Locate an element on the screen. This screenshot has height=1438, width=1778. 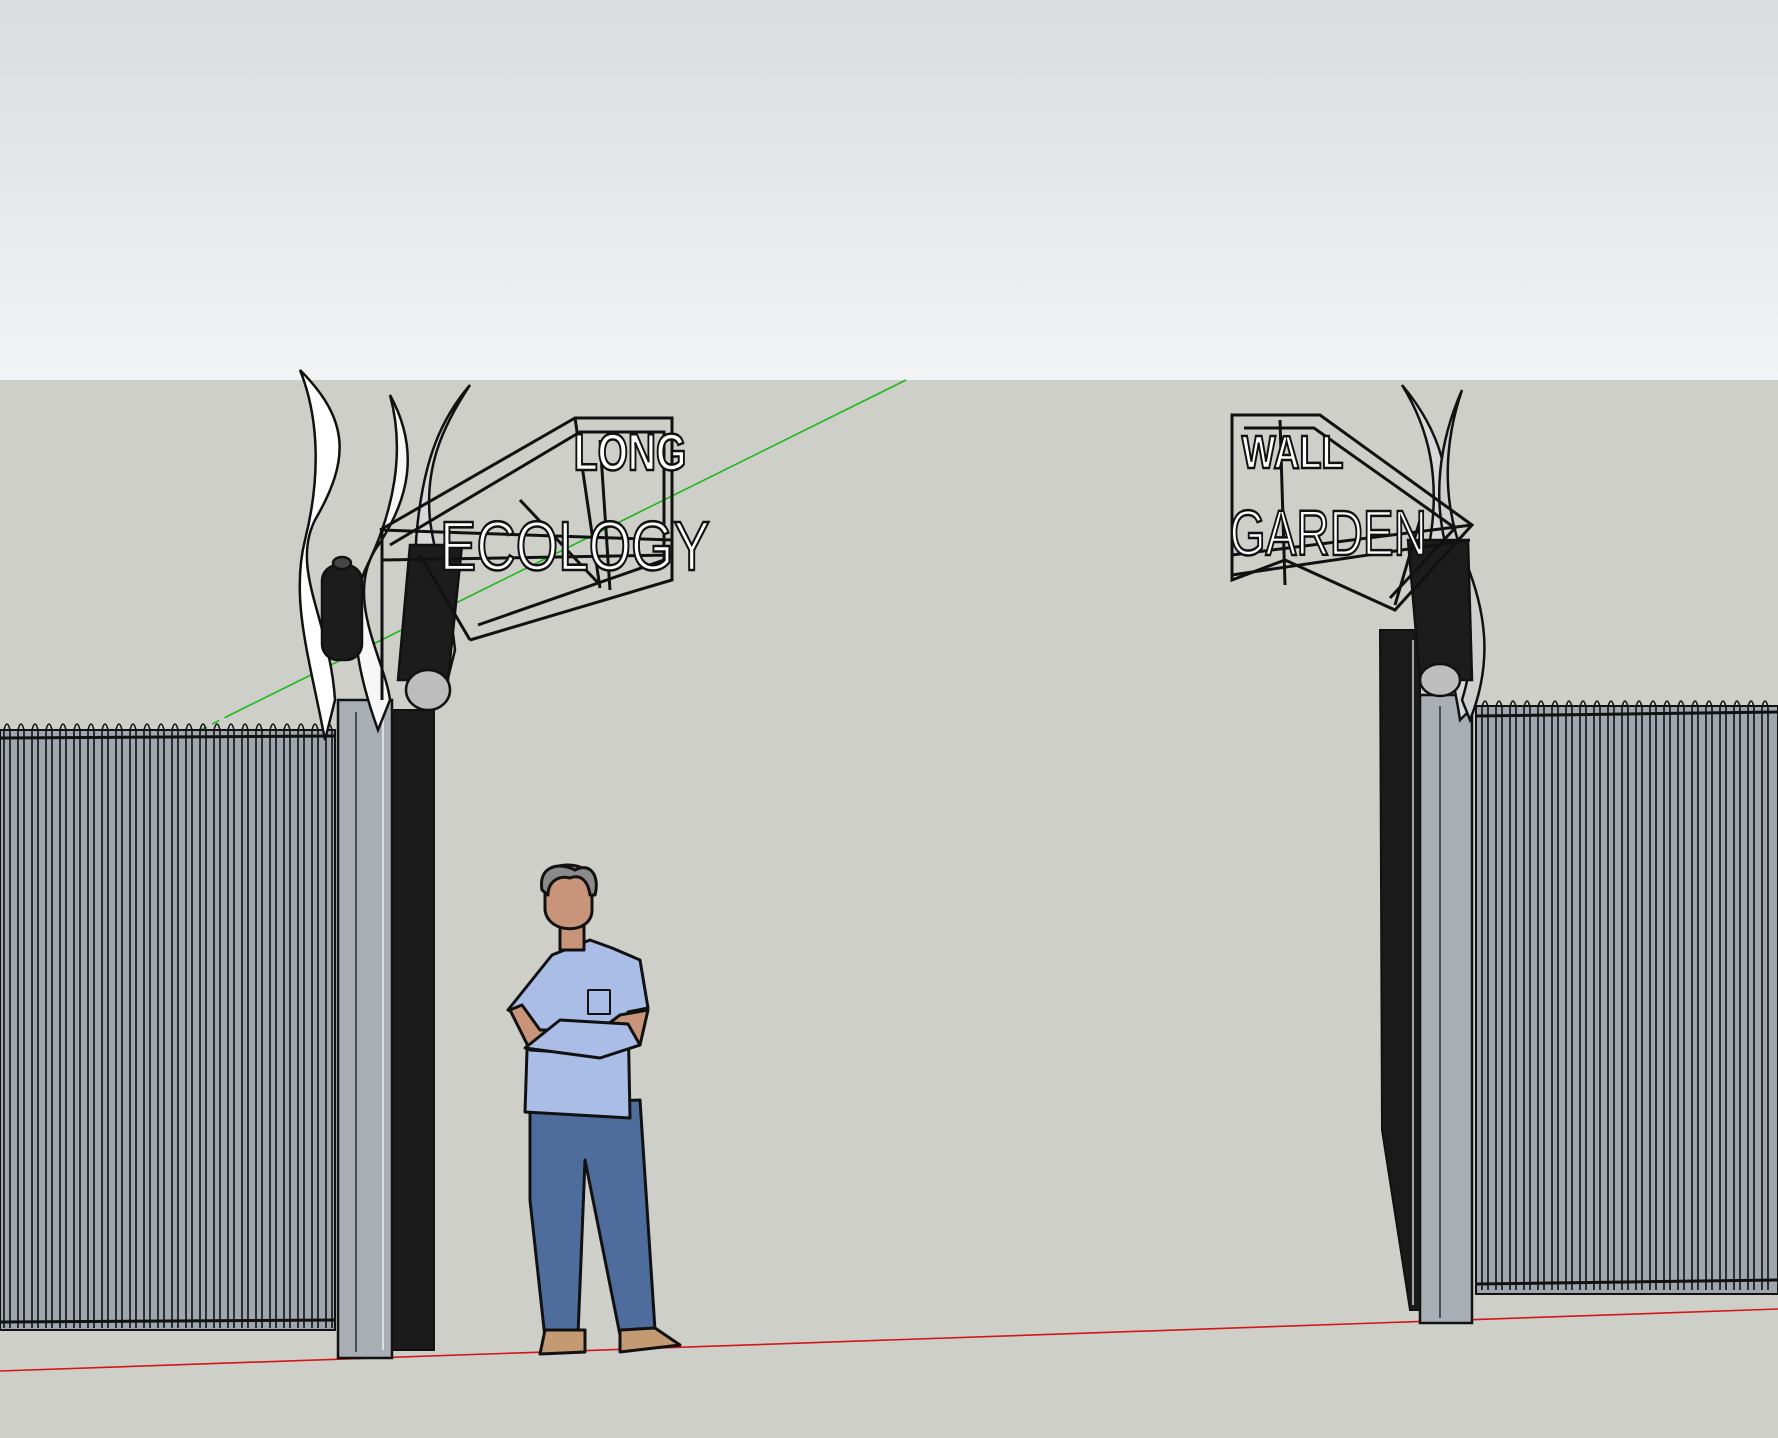
sign-word-long: LONG is located at coordinates (630, 451).